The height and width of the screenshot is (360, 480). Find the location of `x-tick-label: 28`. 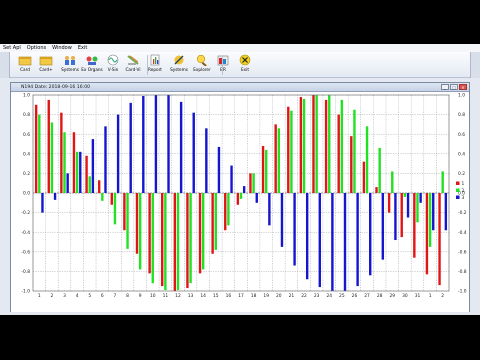

x-tick-label: 28 is located at coordinates (380, 296).